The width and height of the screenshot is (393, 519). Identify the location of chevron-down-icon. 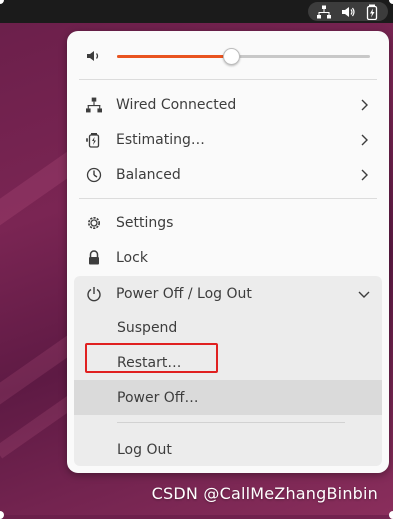
(364, 294).